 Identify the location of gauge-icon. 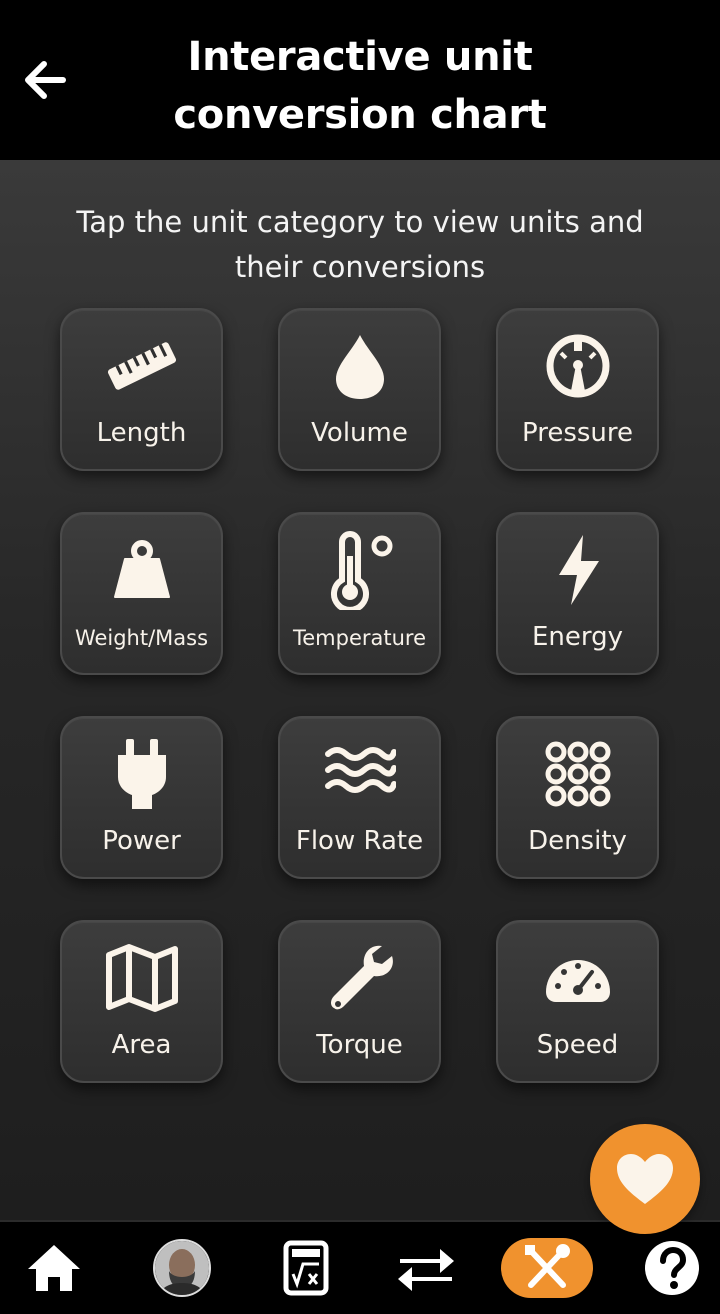
(578, 366).